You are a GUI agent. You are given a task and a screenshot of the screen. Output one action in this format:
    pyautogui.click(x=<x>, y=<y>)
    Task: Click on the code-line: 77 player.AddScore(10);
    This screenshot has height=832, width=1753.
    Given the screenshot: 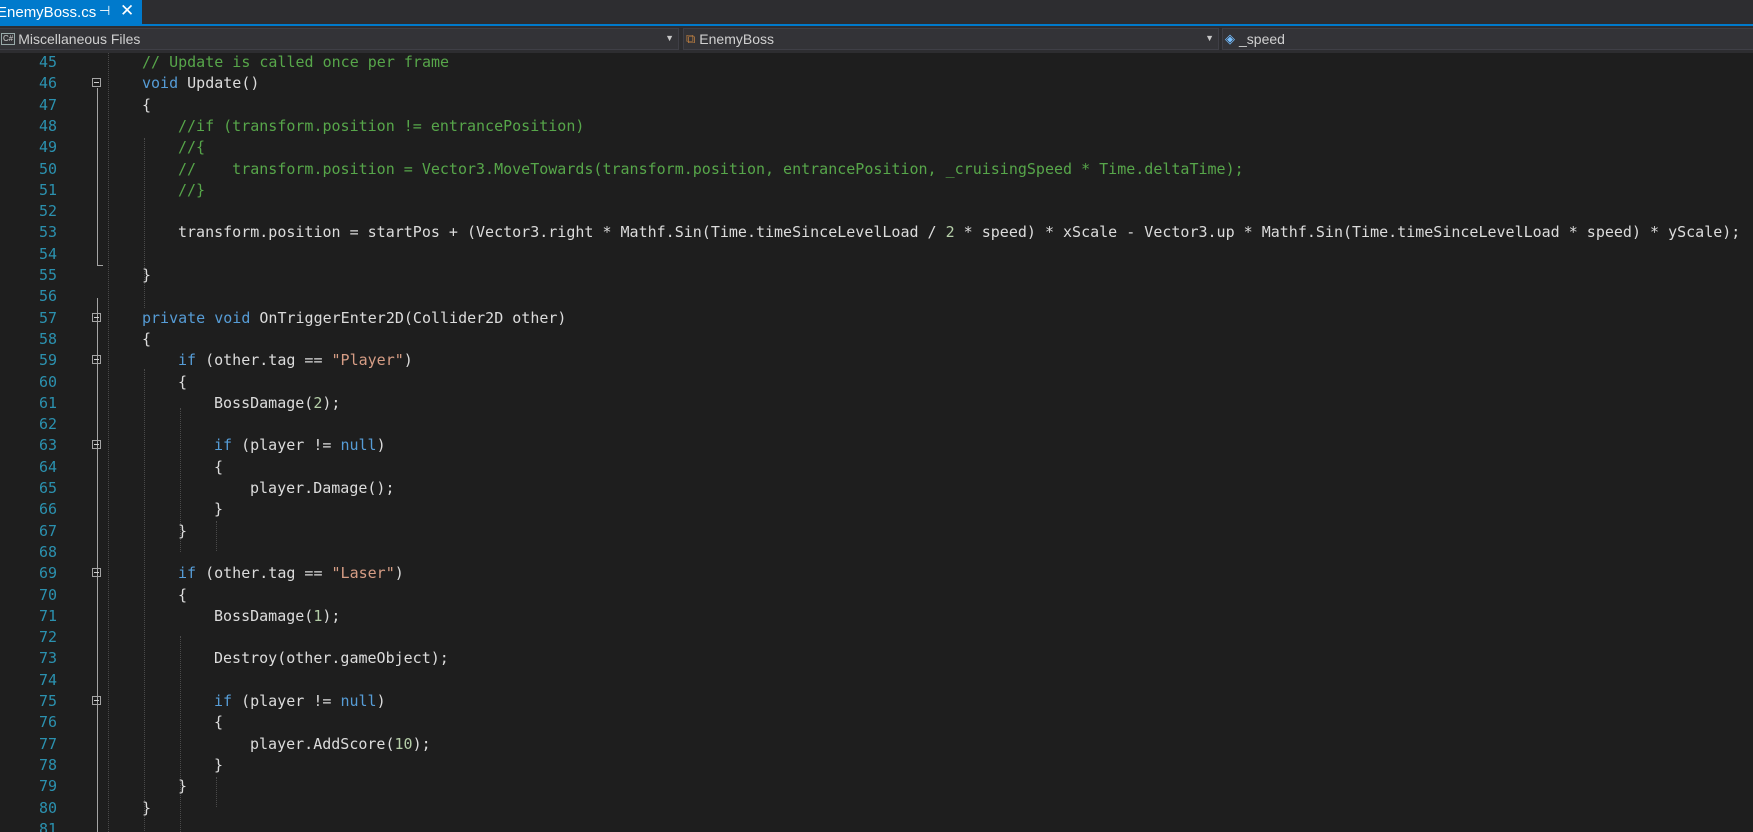 What is the action you would take?
    pyautogui.click(x=876, y=744)
    